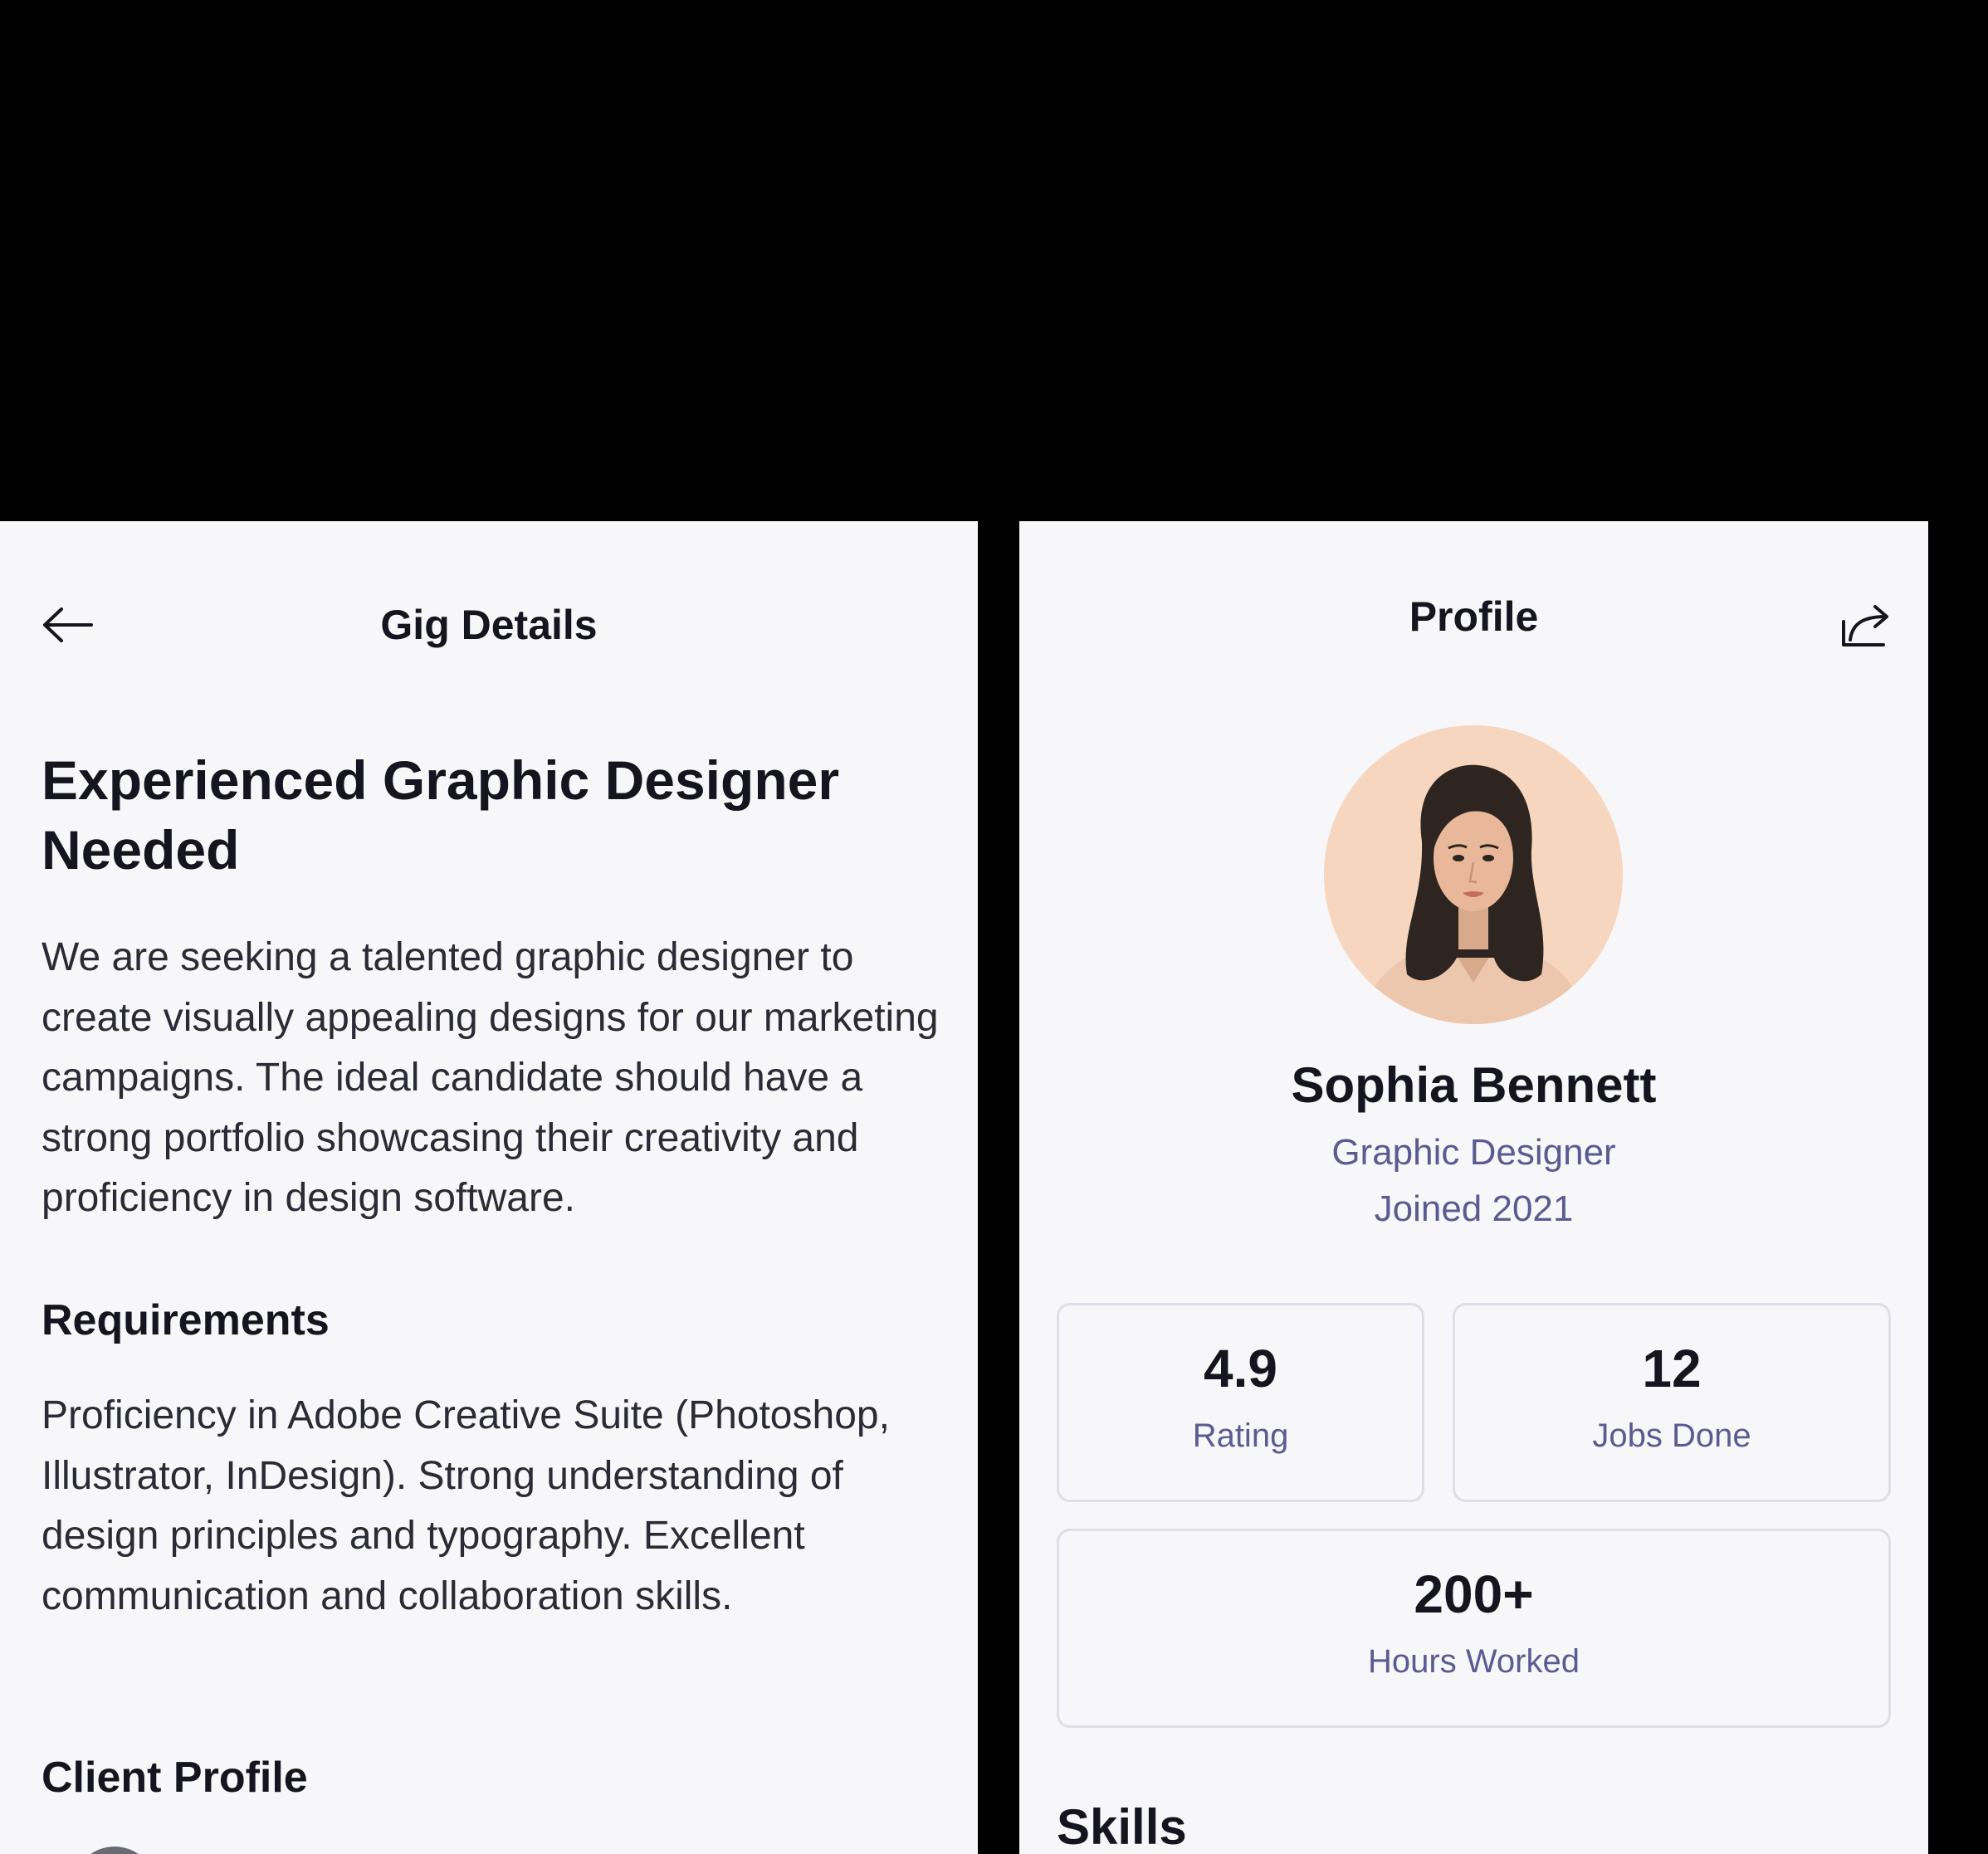  I want to click on skills-heading: Skills, so click(1122, 1826).